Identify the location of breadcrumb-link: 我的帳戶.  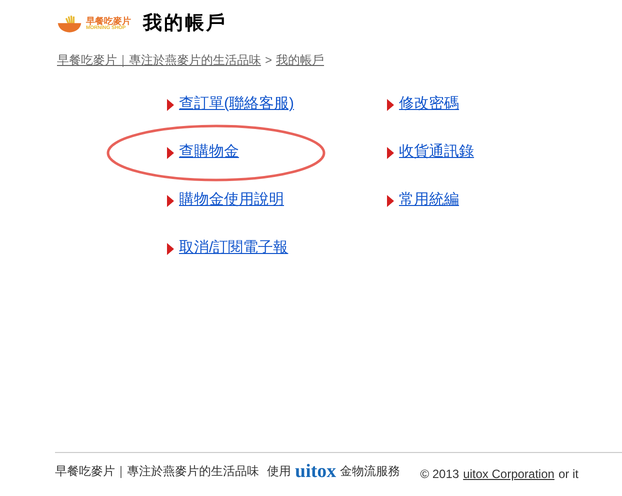
(300, 59).